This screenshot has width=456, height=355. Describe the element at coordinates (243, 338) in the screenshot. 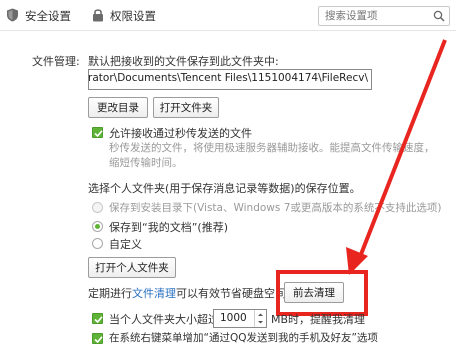

I see `context-menu-label: 在系统右键菜单增加“通过QQ发送到我的手机及好友”选项` at that location.